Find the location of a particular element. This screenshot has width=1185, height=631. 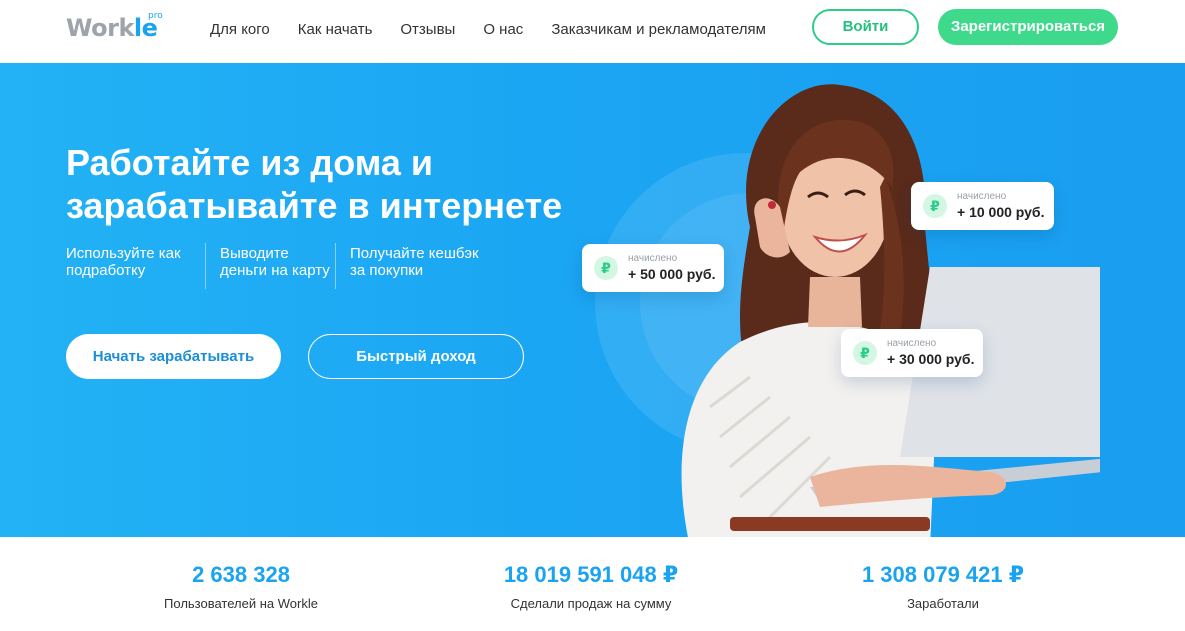

feature-side-job: Используйте как подработку is located at coordinates (135, 267).